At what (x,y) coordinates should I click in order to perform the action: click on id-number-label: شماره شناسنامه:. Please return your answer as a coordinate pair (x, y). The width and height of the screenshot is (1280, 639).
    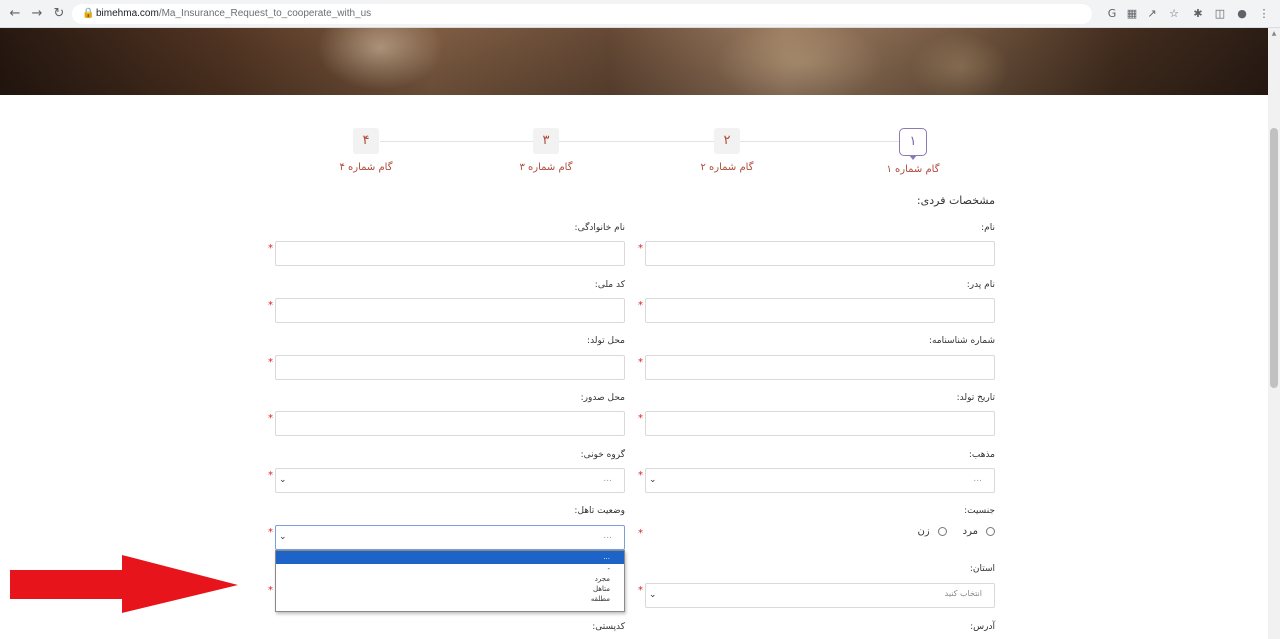
    Looking at the image, I should click on (961, 341).